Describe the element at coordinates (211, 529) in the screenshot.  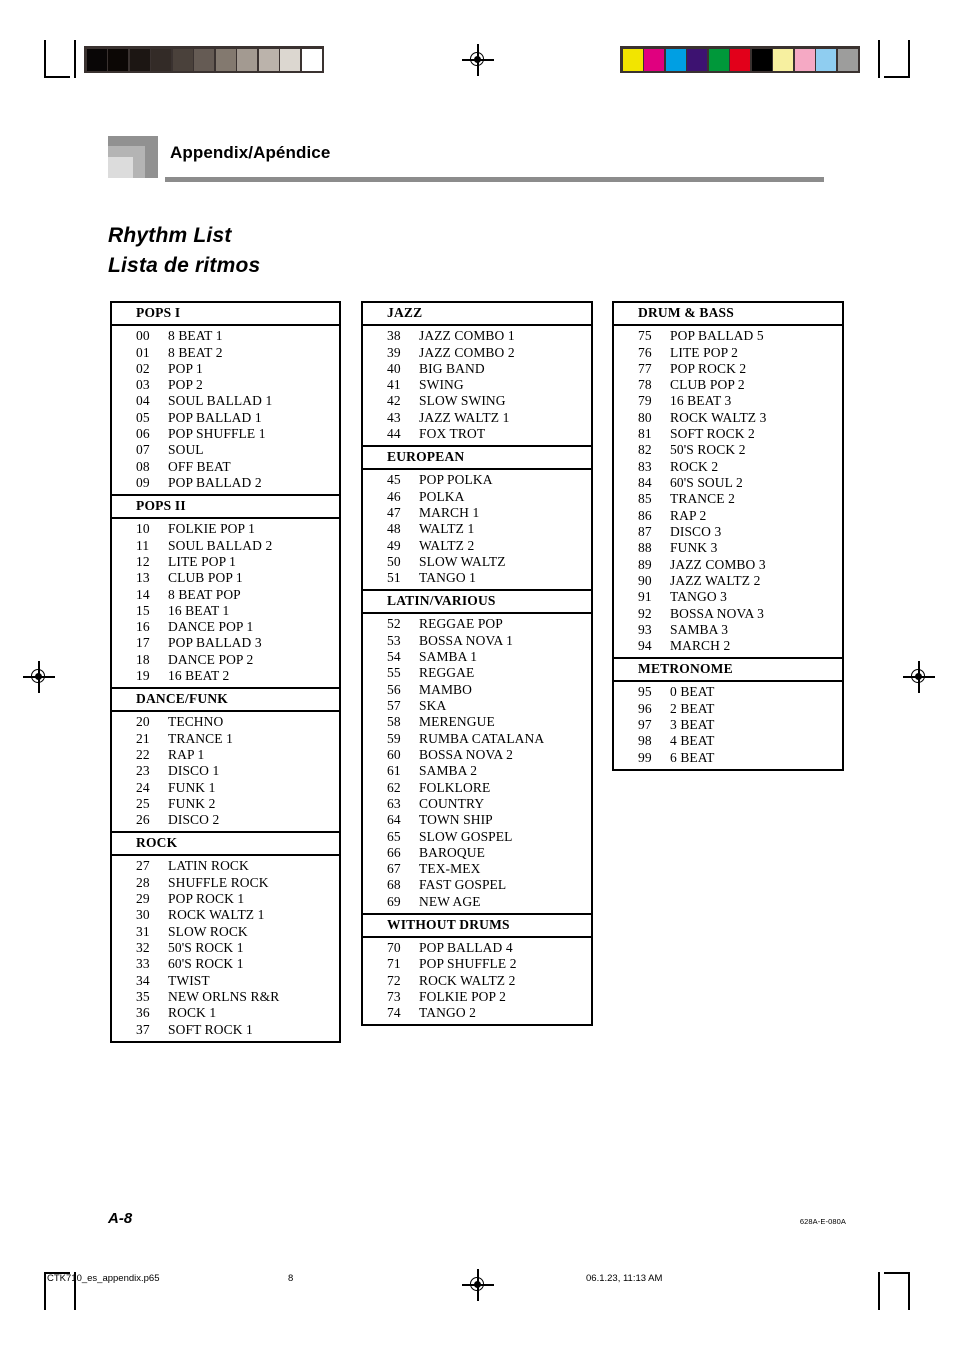
I see `rhythm-name: FOLKIE POP 1` at that location.